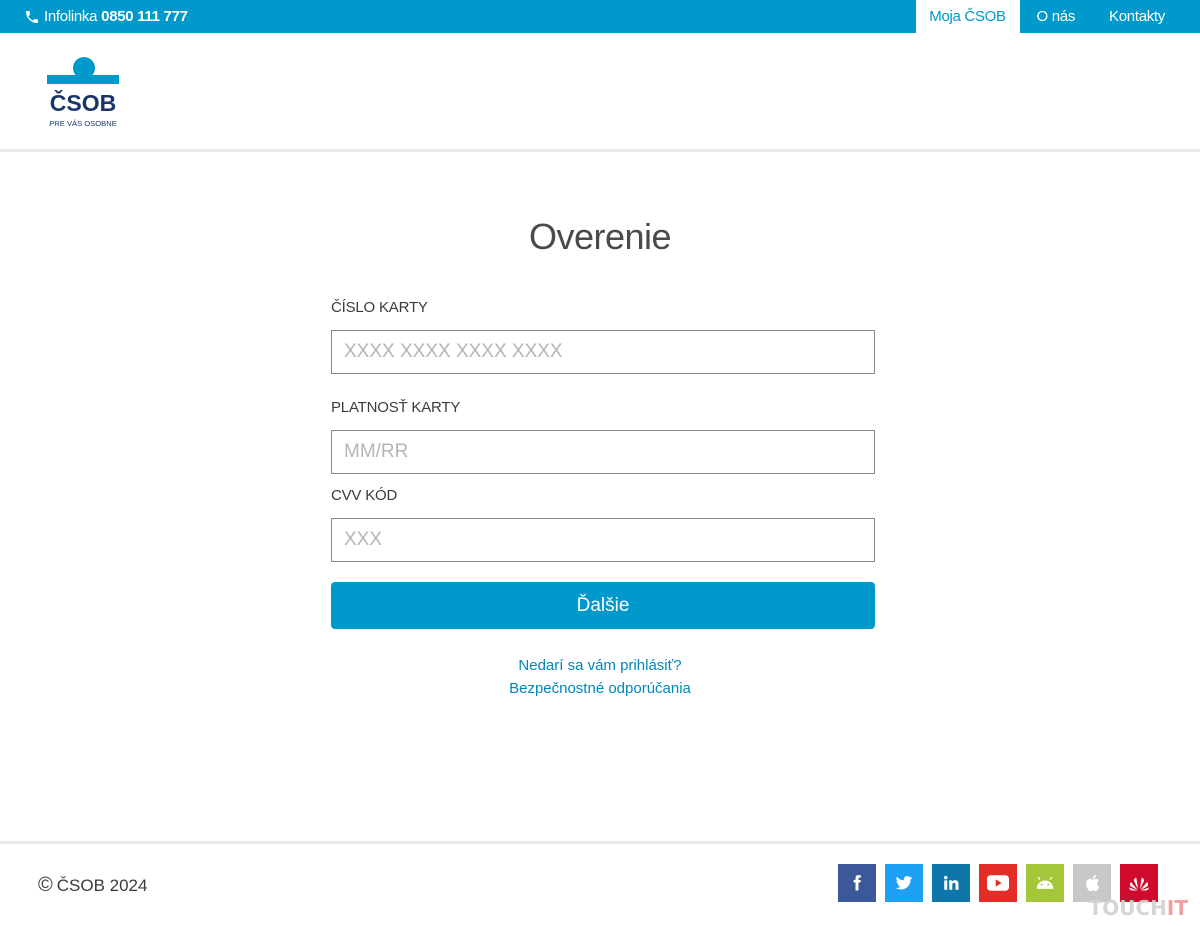  Describe the element at coordinates (379, 307) in the screenshot. I see `card-number-label: ČÍSLO KARTY` at that location.